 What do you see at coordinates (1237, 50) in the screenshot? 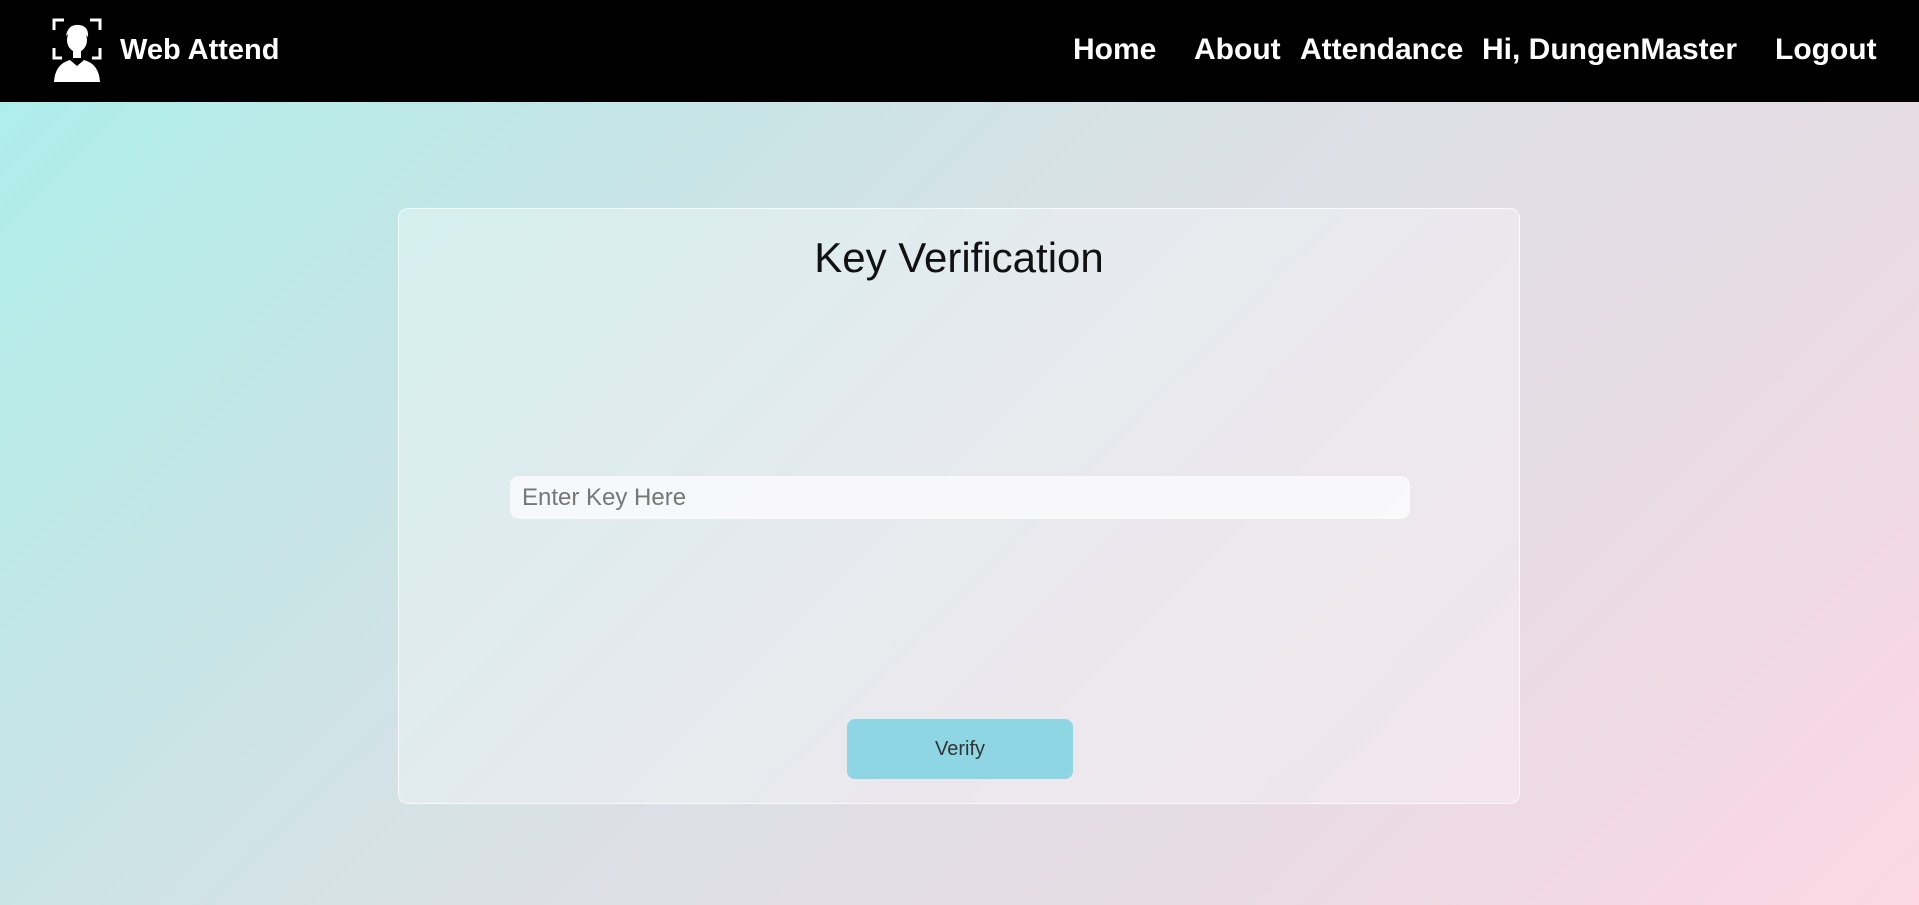
I see `nav-link-about: About` at bounding box center [1237, 50].